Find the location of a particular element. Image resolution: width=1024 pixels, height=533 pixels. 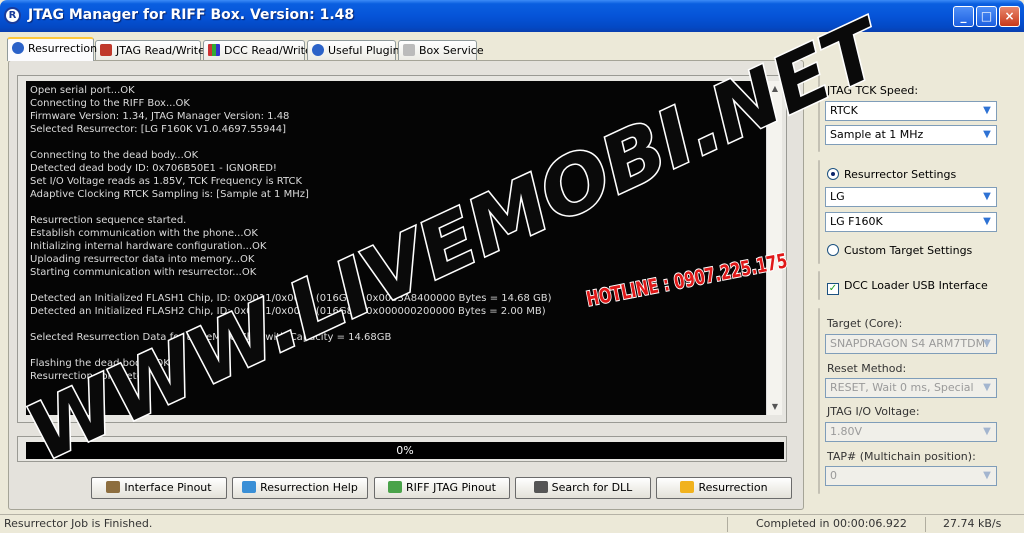

model-select: LG F160K ▼ is located at coordinates (911, 222).